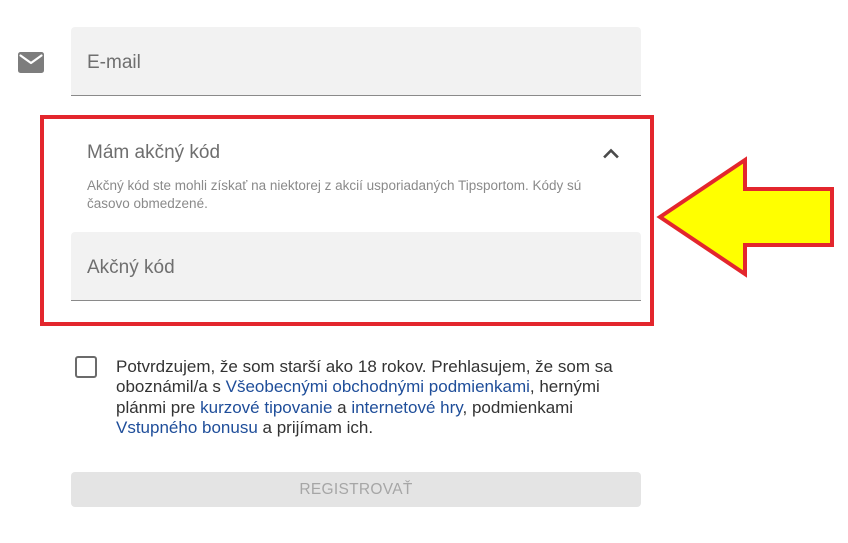 This screenshot has height=543, width=848. Describe the element at coordinates (342, 407) in the screenshot. I see `consent-text-part: a` at that location.